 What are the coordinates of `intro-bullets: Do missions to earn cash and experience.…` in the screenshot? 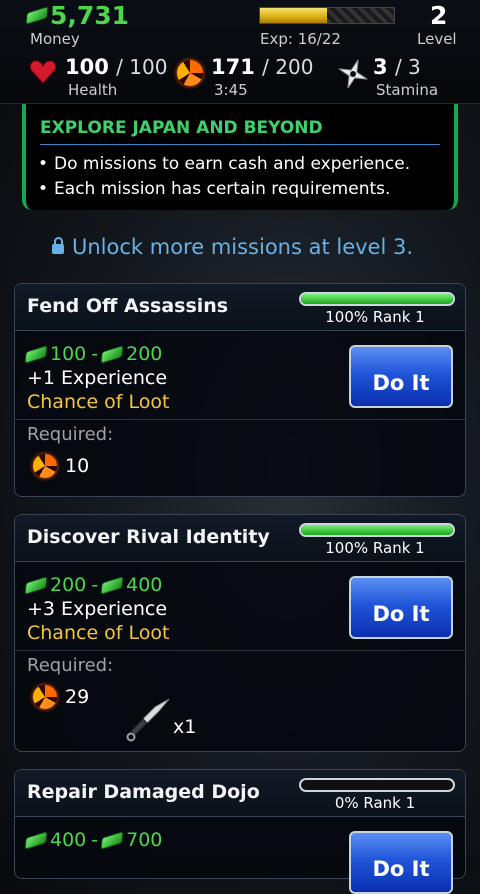 It's located at (224, 177).